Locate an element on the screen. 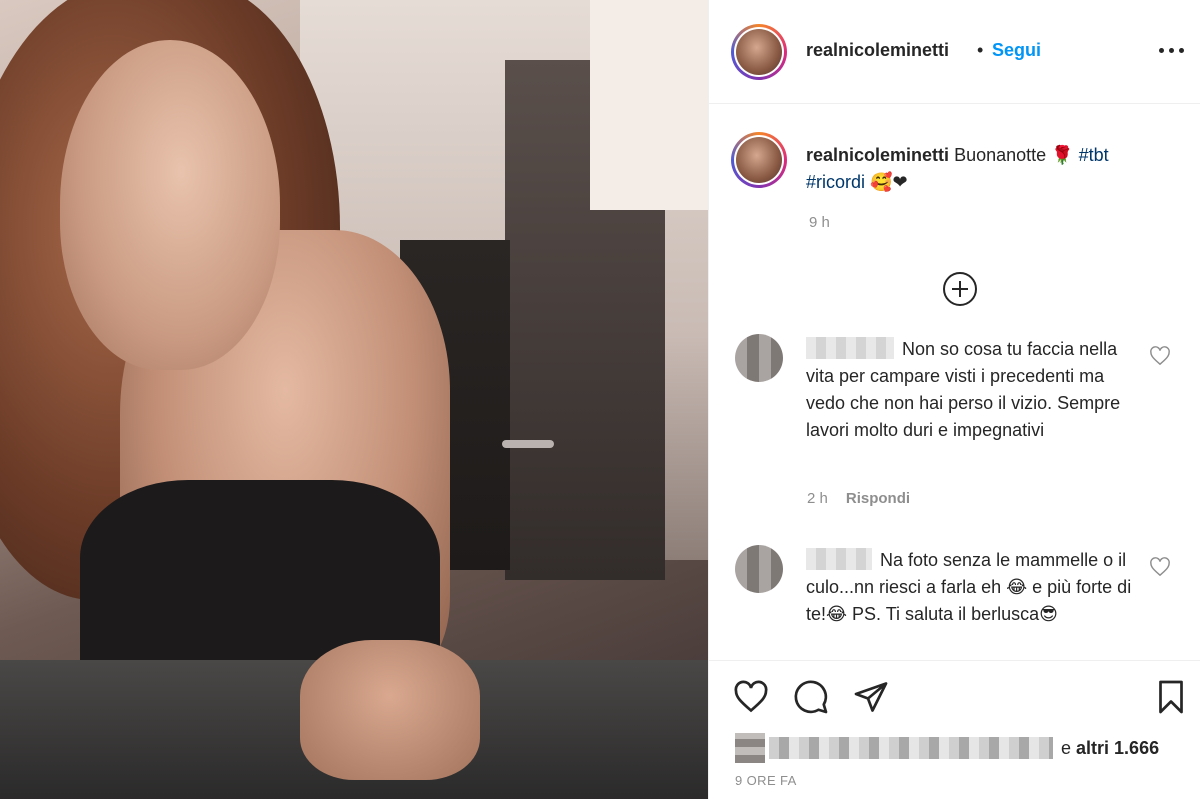  likes-count: altri 1.666 is located at coordinates (1117, 748).